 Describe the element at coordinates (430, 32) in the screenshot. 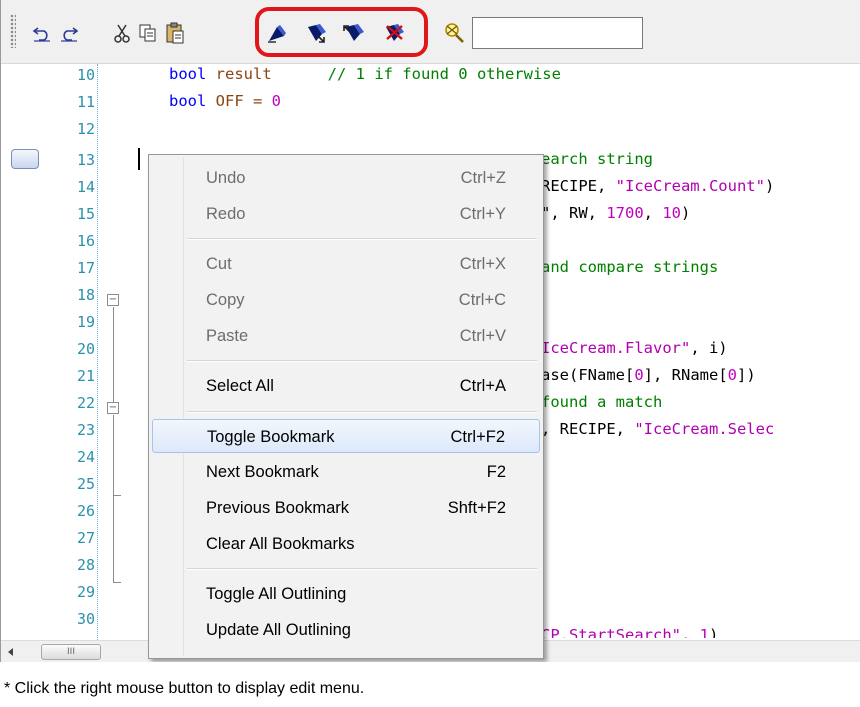

I see `toolbar` at that location.